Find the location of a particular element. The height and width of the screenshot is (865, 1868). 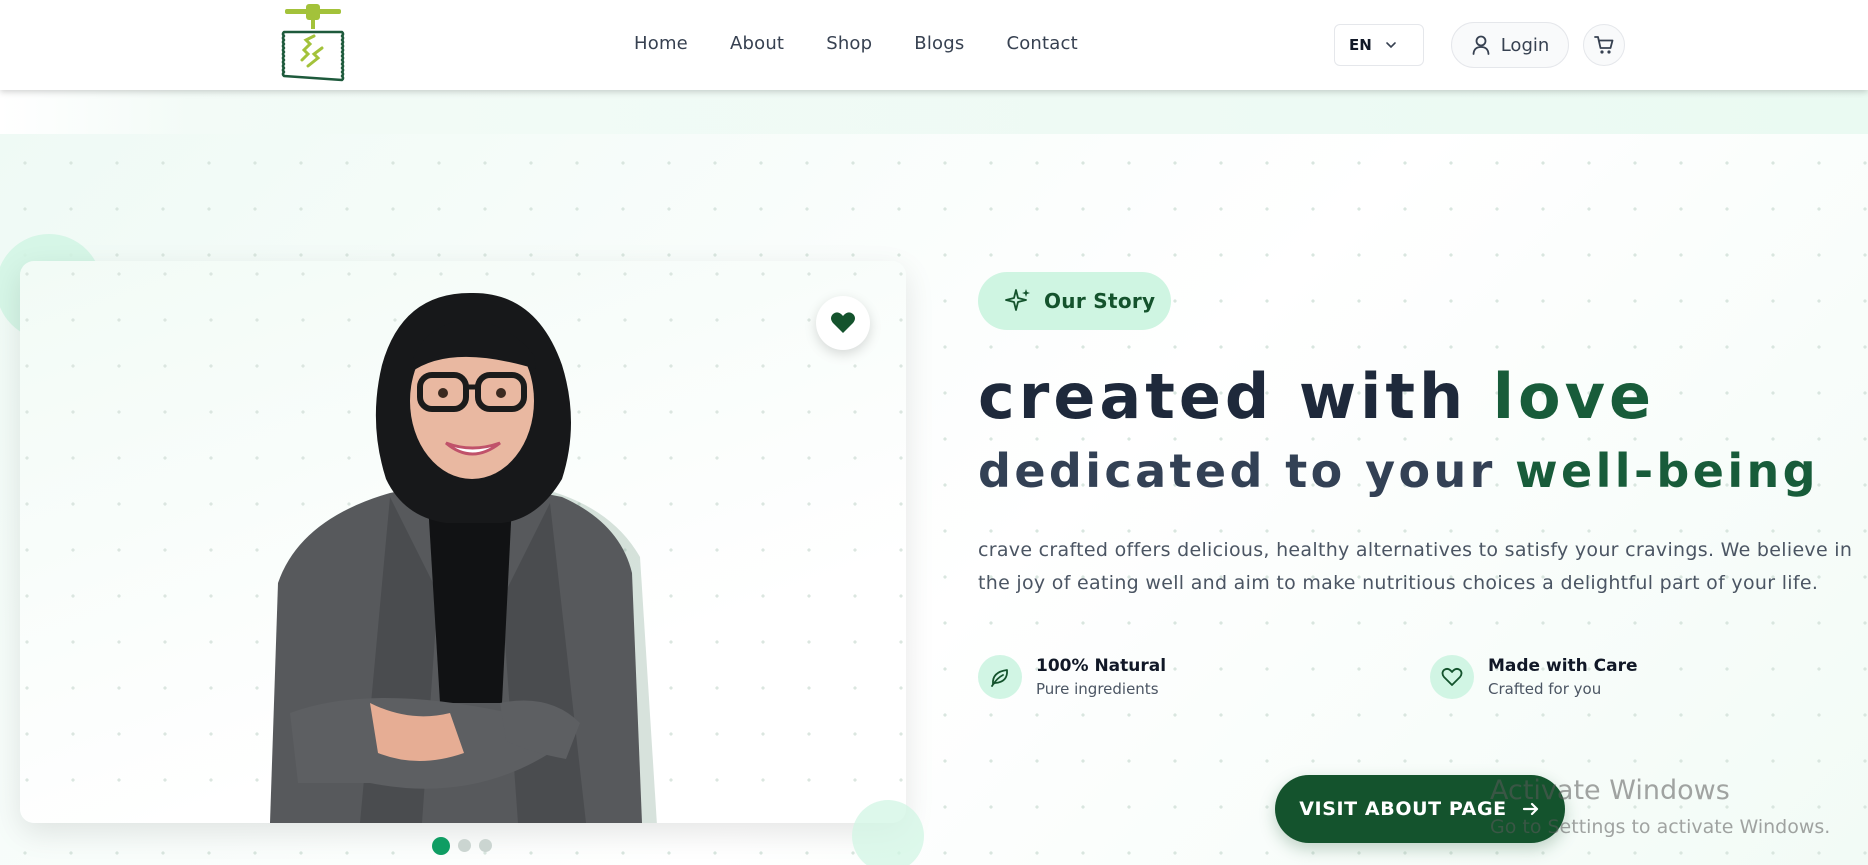

feature-text: Made with Care Crafted for you is located at coordinates (1563, 677).